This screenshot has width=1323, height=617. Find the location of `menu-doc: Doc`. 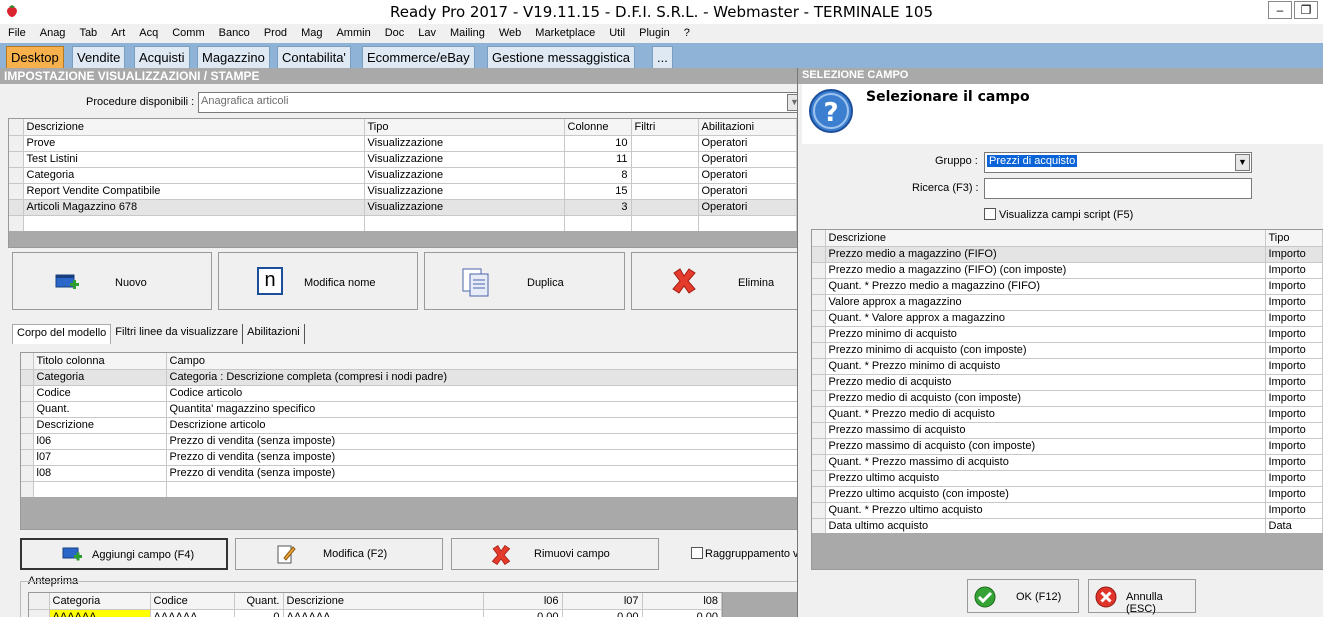

menu-doc: Doc is located at coordinates (394, 33).